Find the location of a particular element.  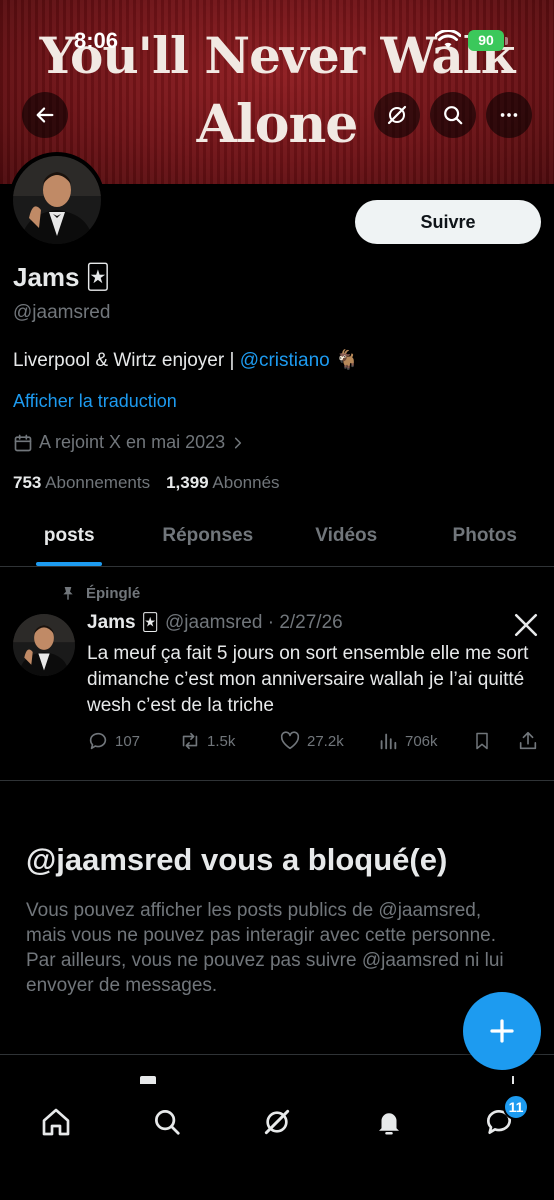

goat-emoji: 🐐 is located at coordinates (347, 360).